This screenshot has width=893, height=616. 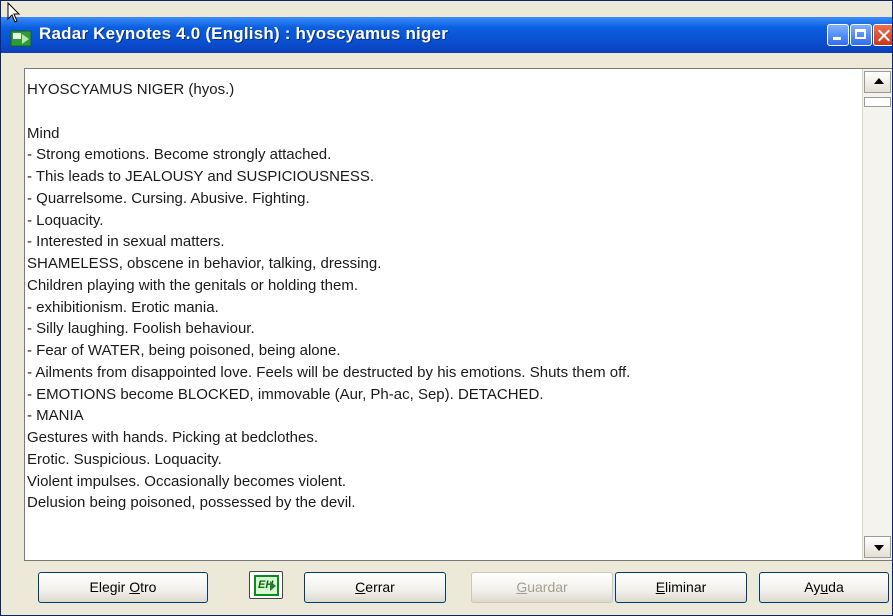 I want to click on vertical-scrollbar, so click(x=877, y=314).